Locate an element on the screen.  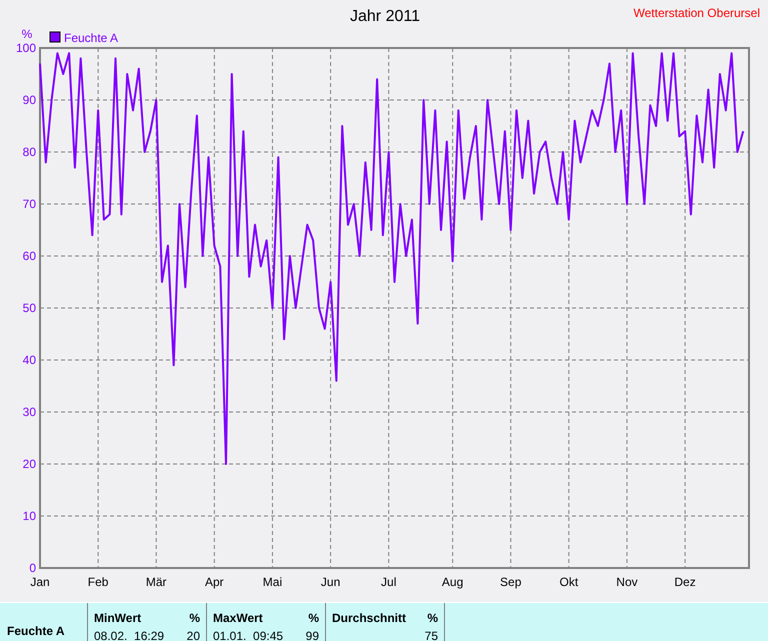
axis-tick-label: 100 is located at coordinates (26, 48).